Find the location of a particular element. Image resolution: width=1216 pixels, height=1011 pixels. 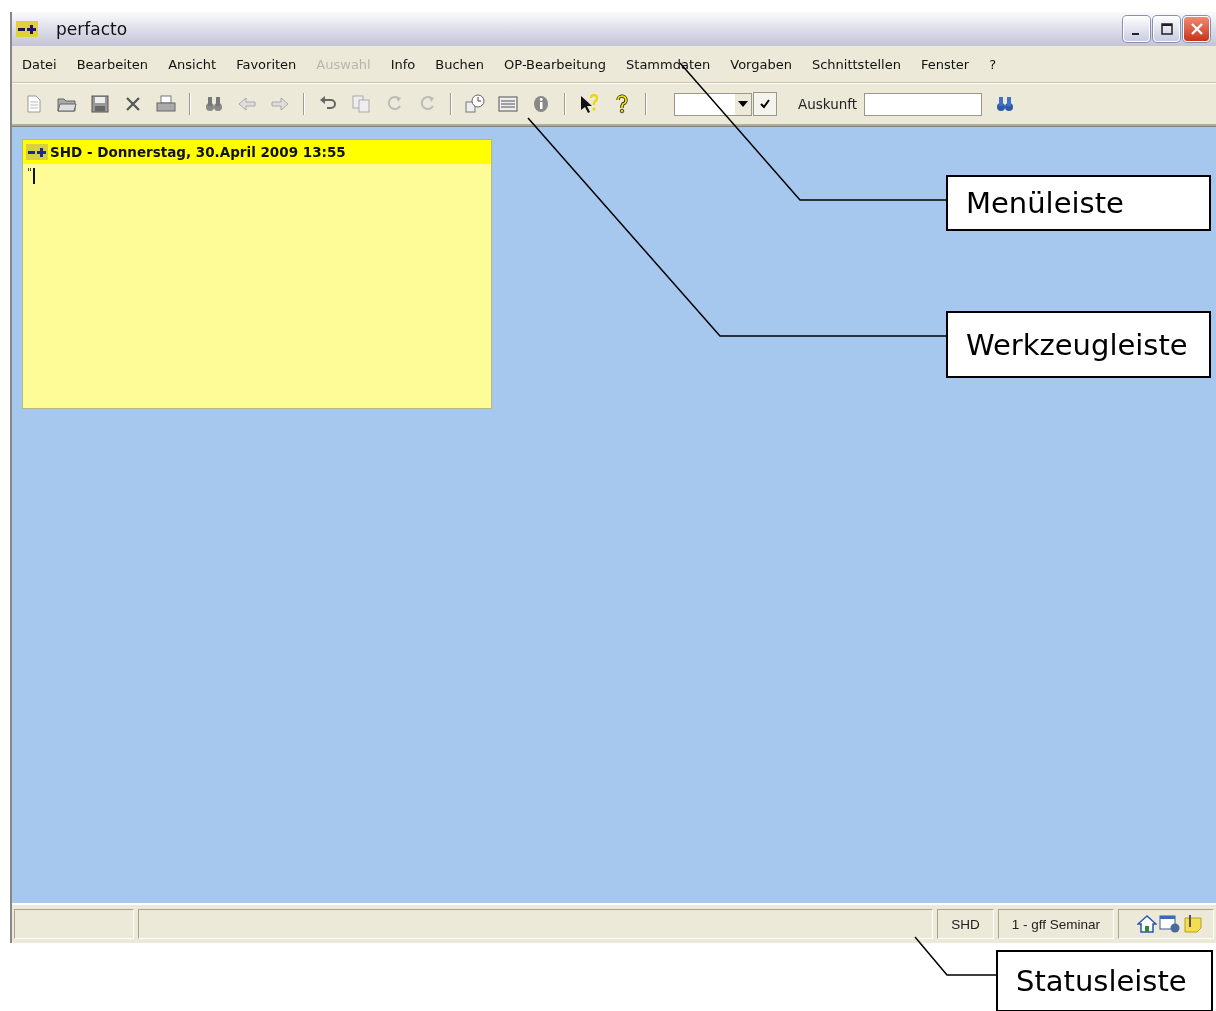

caret-icon is located at coordinates (743, 104).